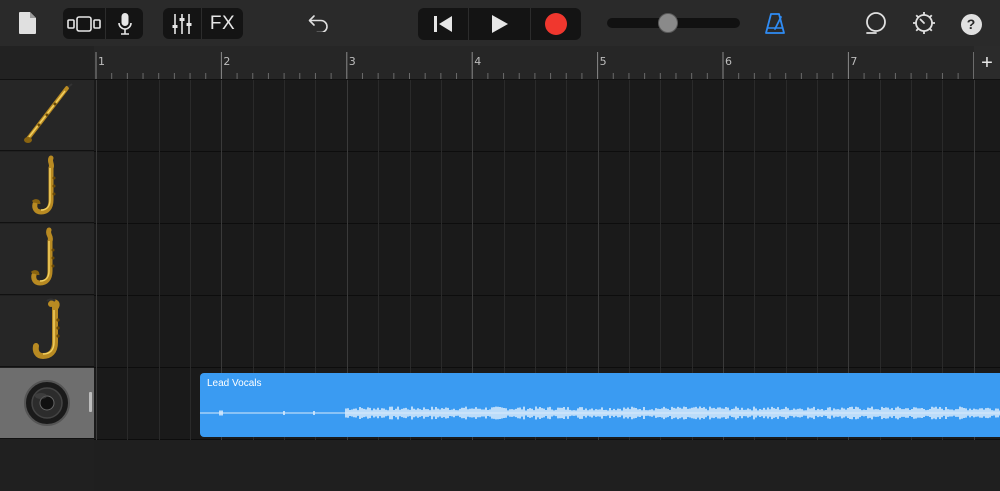 The width and height of the screenshot is (1000, 491). I want to click on microphone-icon, so click(124, 23).